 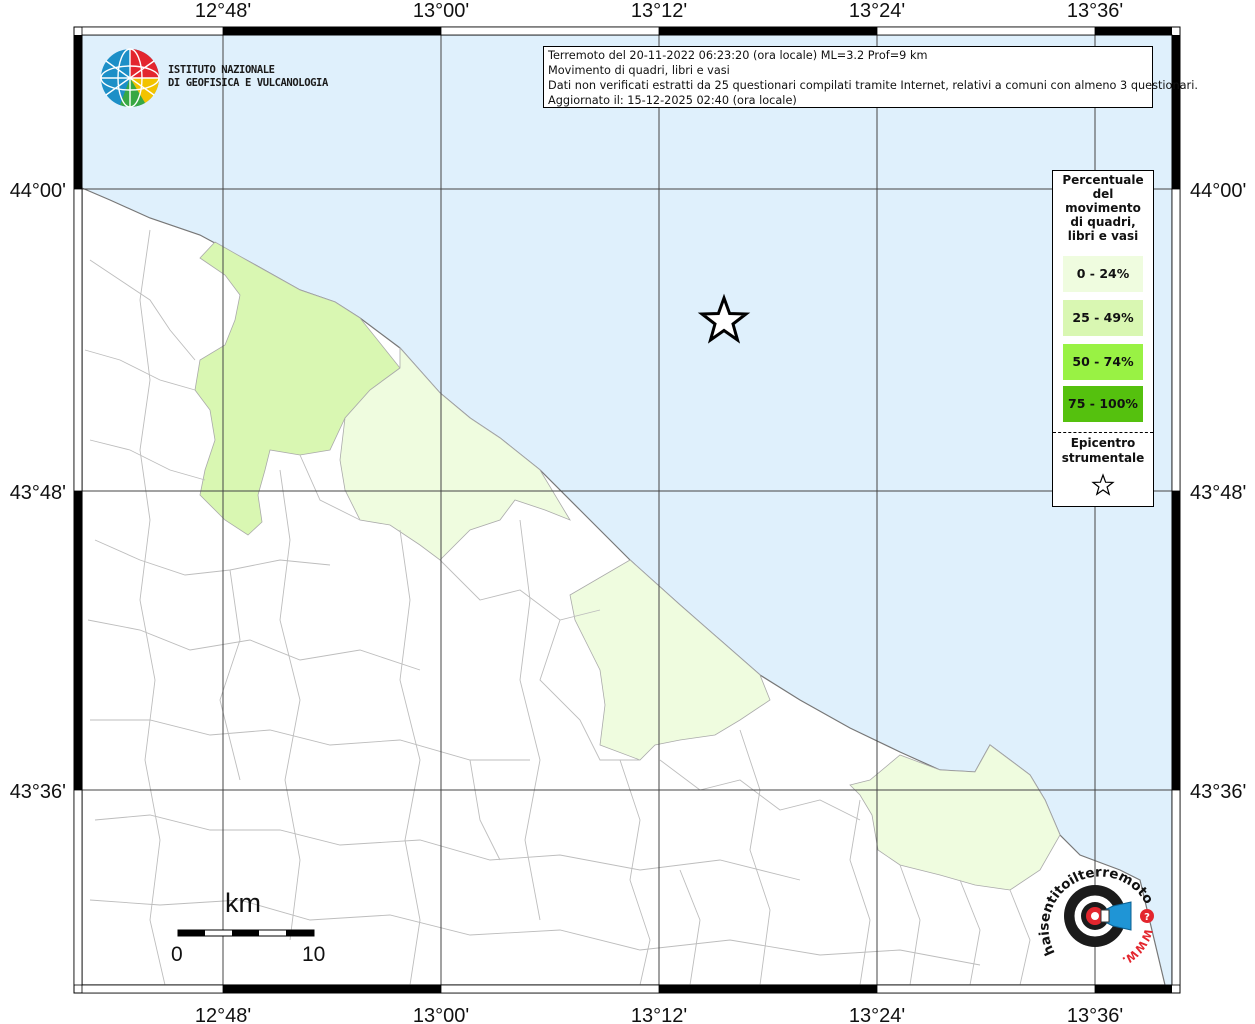 I want to click on lat-labels-right: 44°00' 43°48' 43°36', so click(x=1218, y=491).